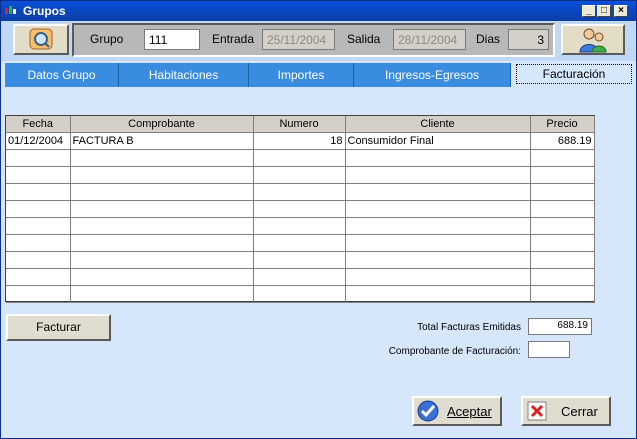  Describe the element at coordinates (318, 11) in the screenshot. I see `title-bar: Grupos _ □ ×` at that location.